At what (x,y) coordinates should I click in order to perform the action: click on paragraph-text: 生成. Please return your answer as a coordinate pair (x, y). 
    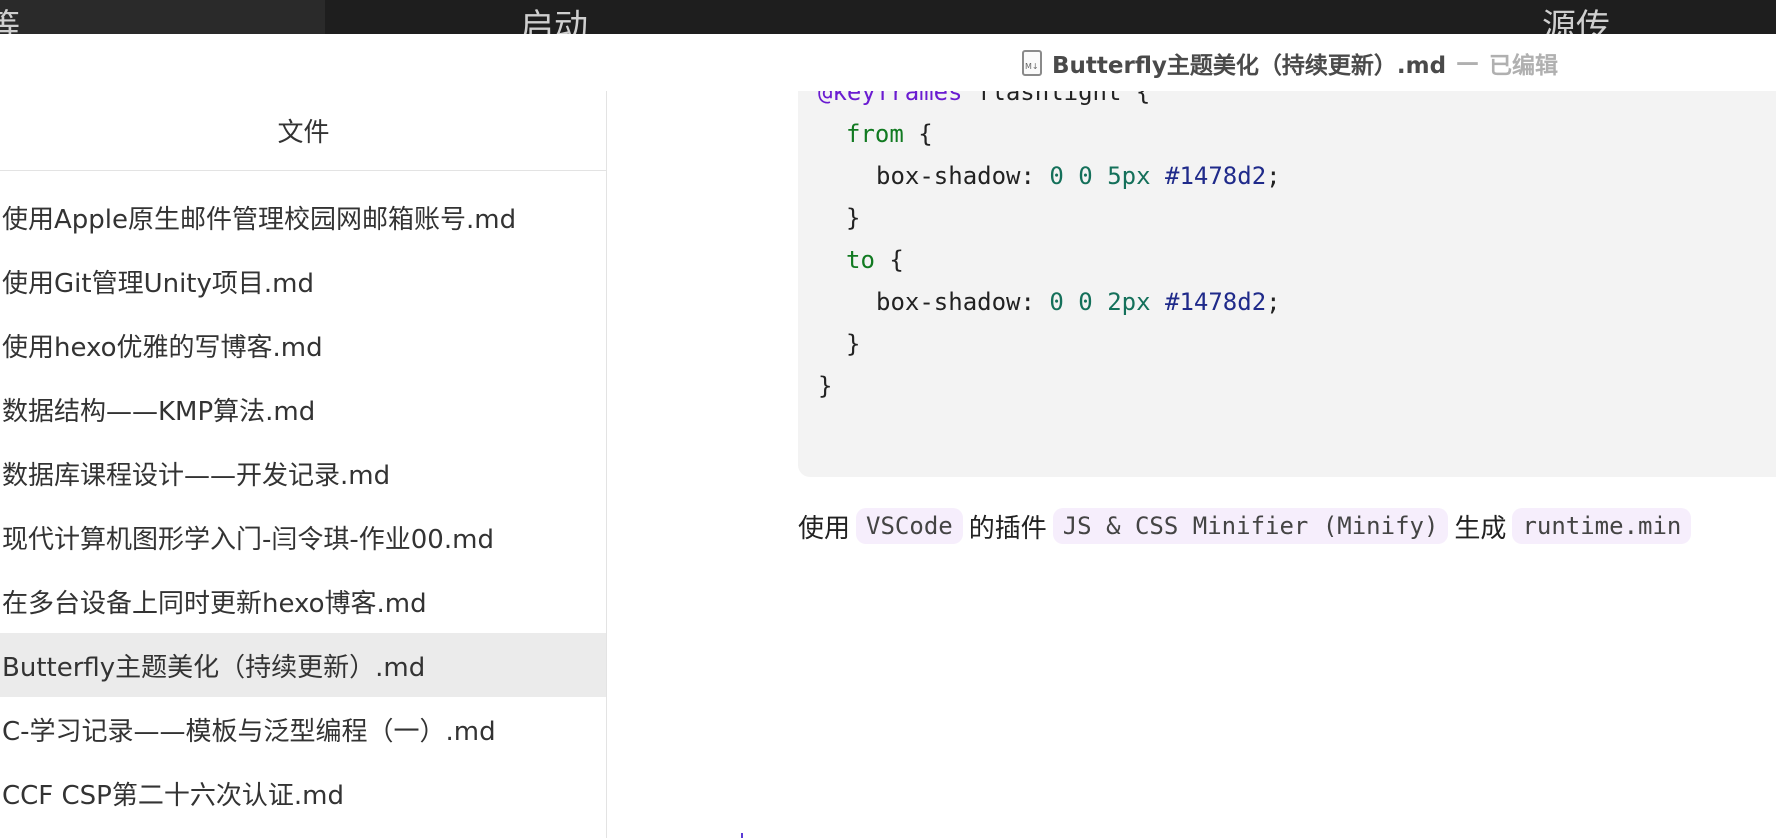
    Looking at the image, I should click on (1480, 528).